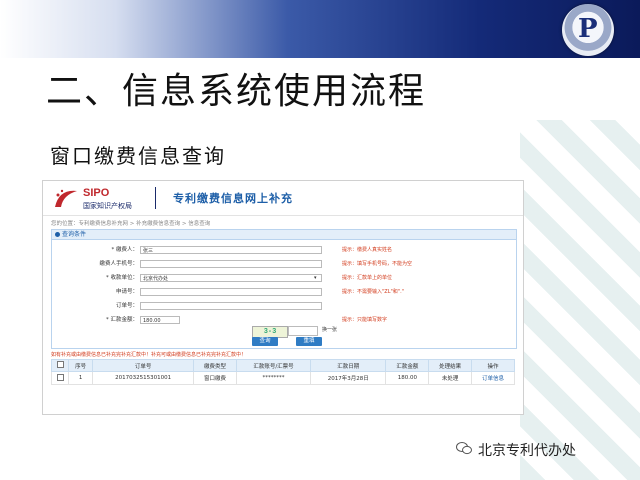  Describe the element at coordinates (284, 235) in the screenshot. I see `panel-header: 查询条件` at that location.